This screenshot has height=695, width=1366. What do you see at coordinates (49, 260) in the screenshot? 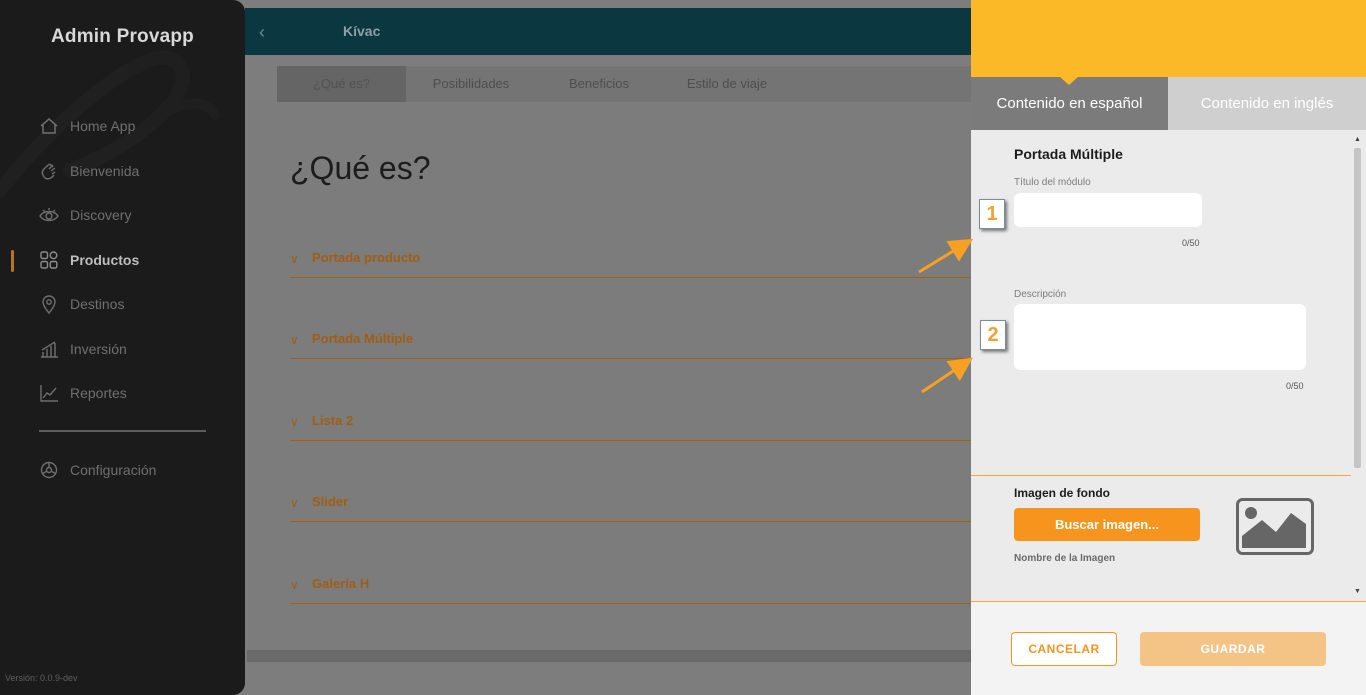
I see `grid-icon` at bounding box center [49, 260].